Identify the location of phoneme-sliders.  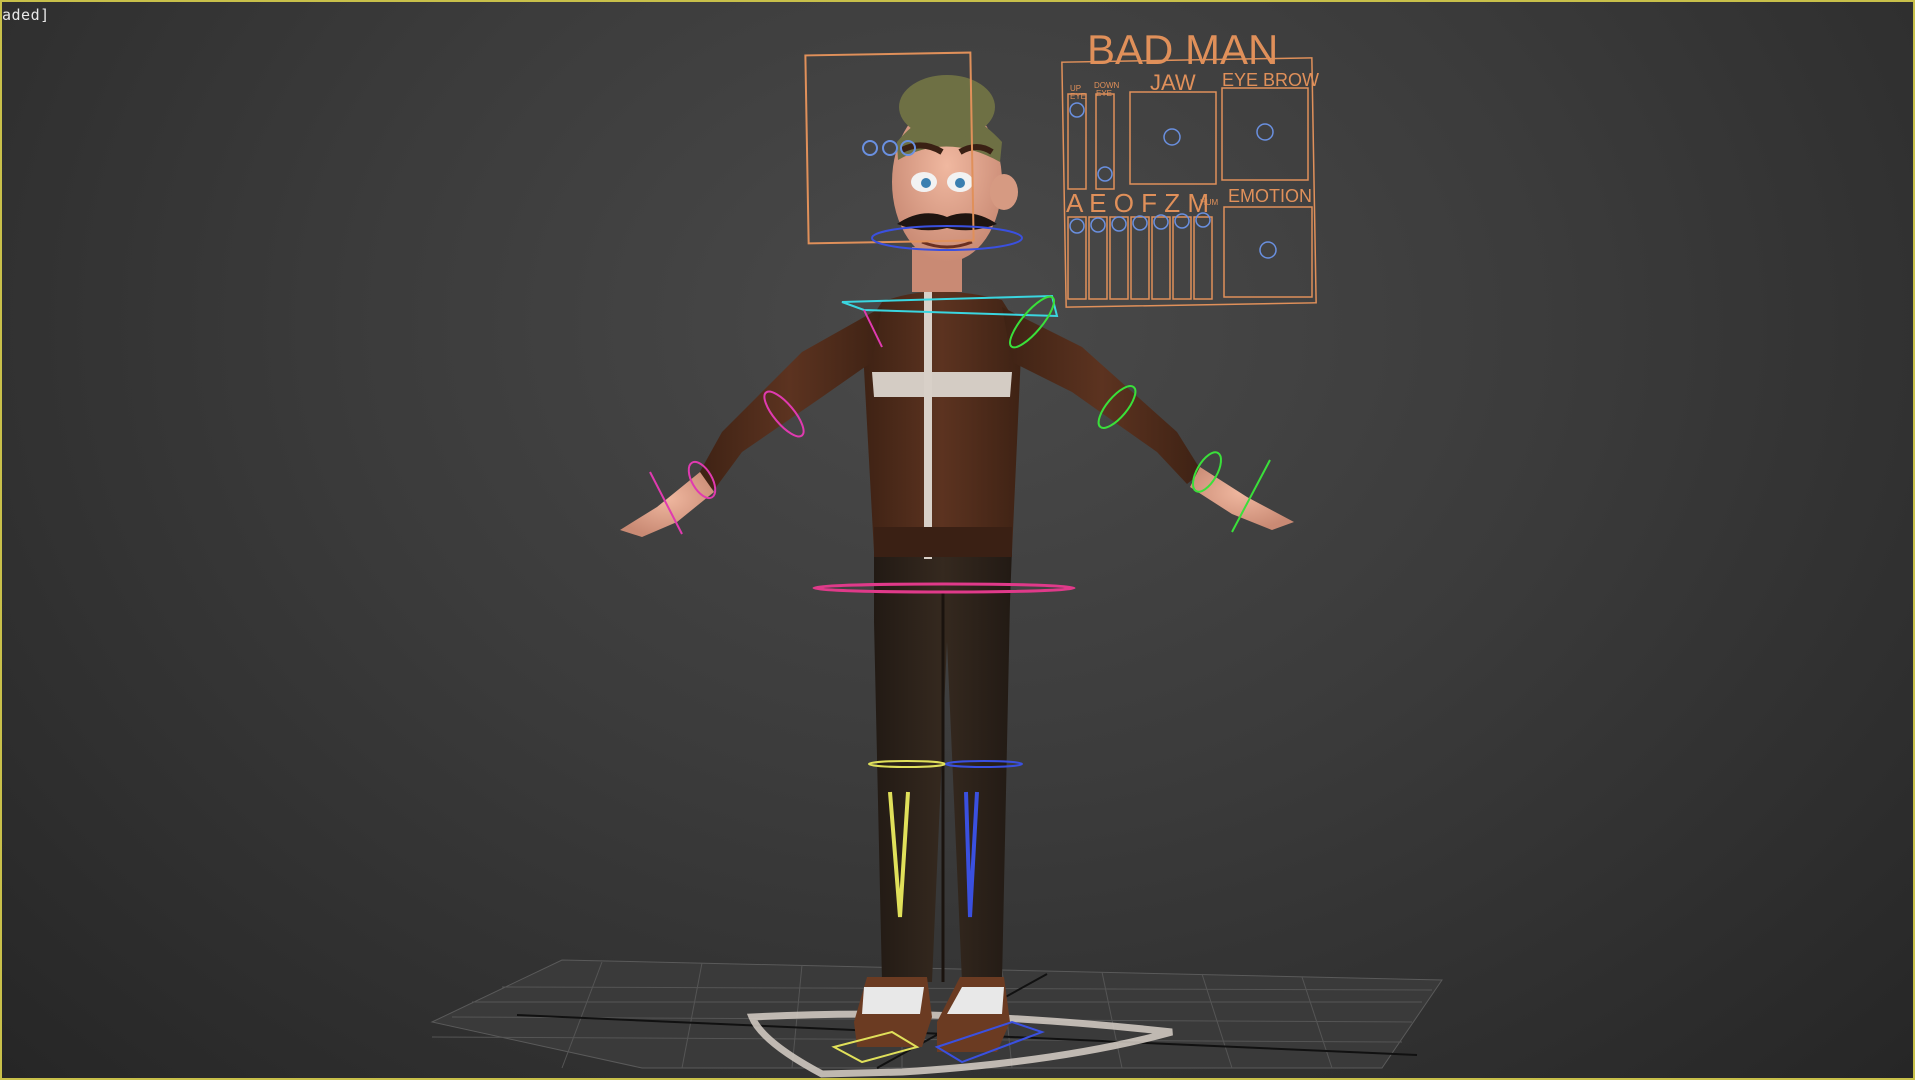
(1140, 256).